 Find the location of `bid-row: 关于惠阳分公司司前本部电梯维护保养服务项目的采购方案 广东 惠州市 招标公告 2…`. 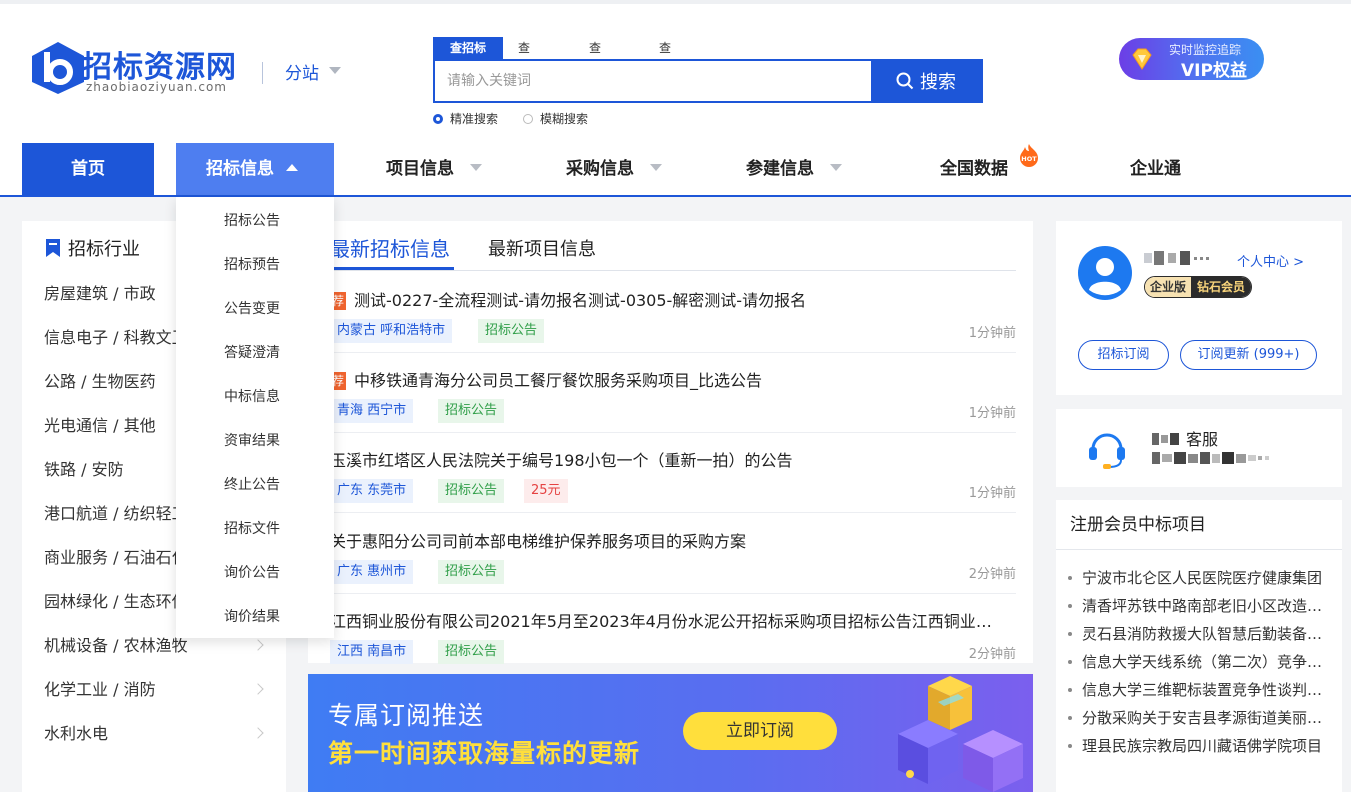

bid-row: 关于惠阳分公司司前本部电梯维护保养服务项目的采购方案 广东 惠州市 招标公告 2… is located at coordinates (673, 554).